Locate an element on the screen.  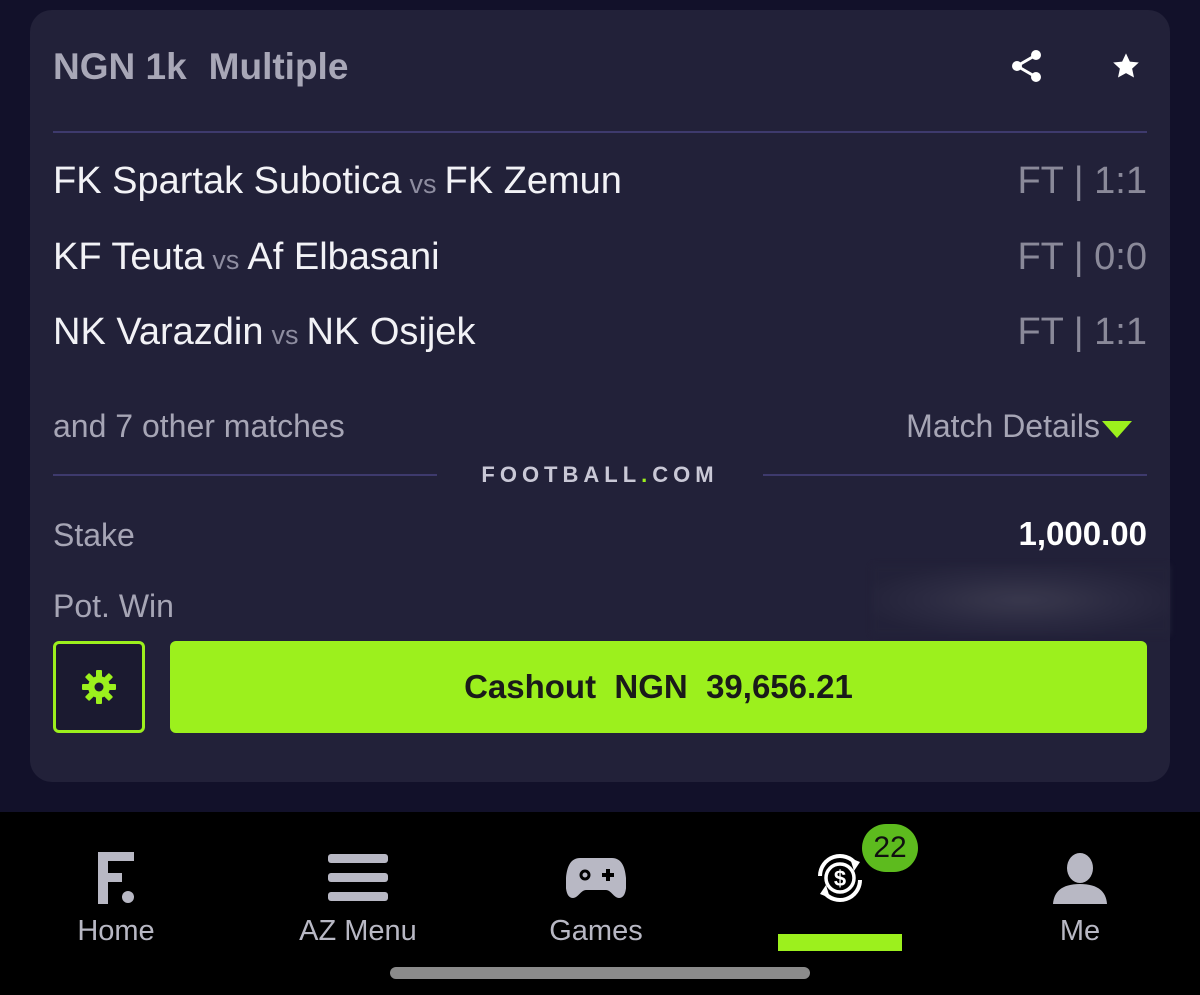
football-com-logo: FOOTBALL.COM is located at coordinates (600, 474).